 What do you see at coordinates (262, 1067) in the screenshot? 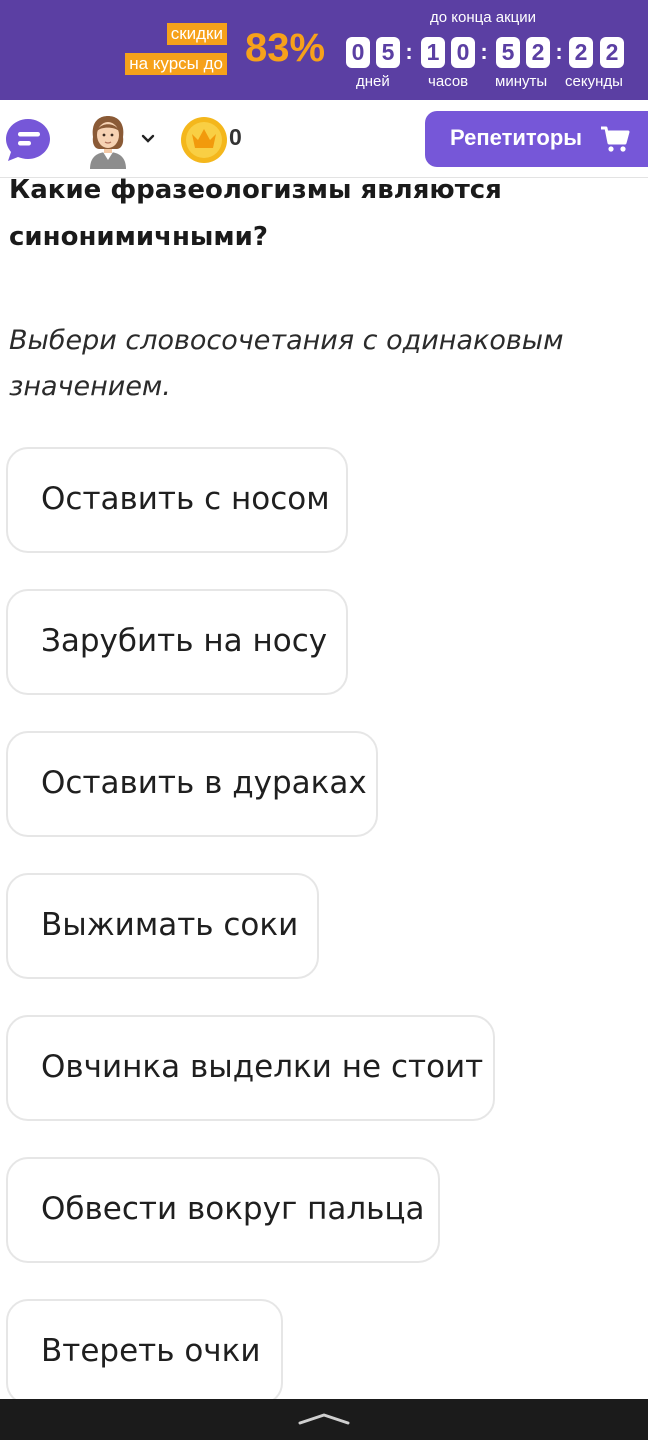
I see `answer-option-label: Овчинка выделки не стоит` at bounding box center [262, 1067].